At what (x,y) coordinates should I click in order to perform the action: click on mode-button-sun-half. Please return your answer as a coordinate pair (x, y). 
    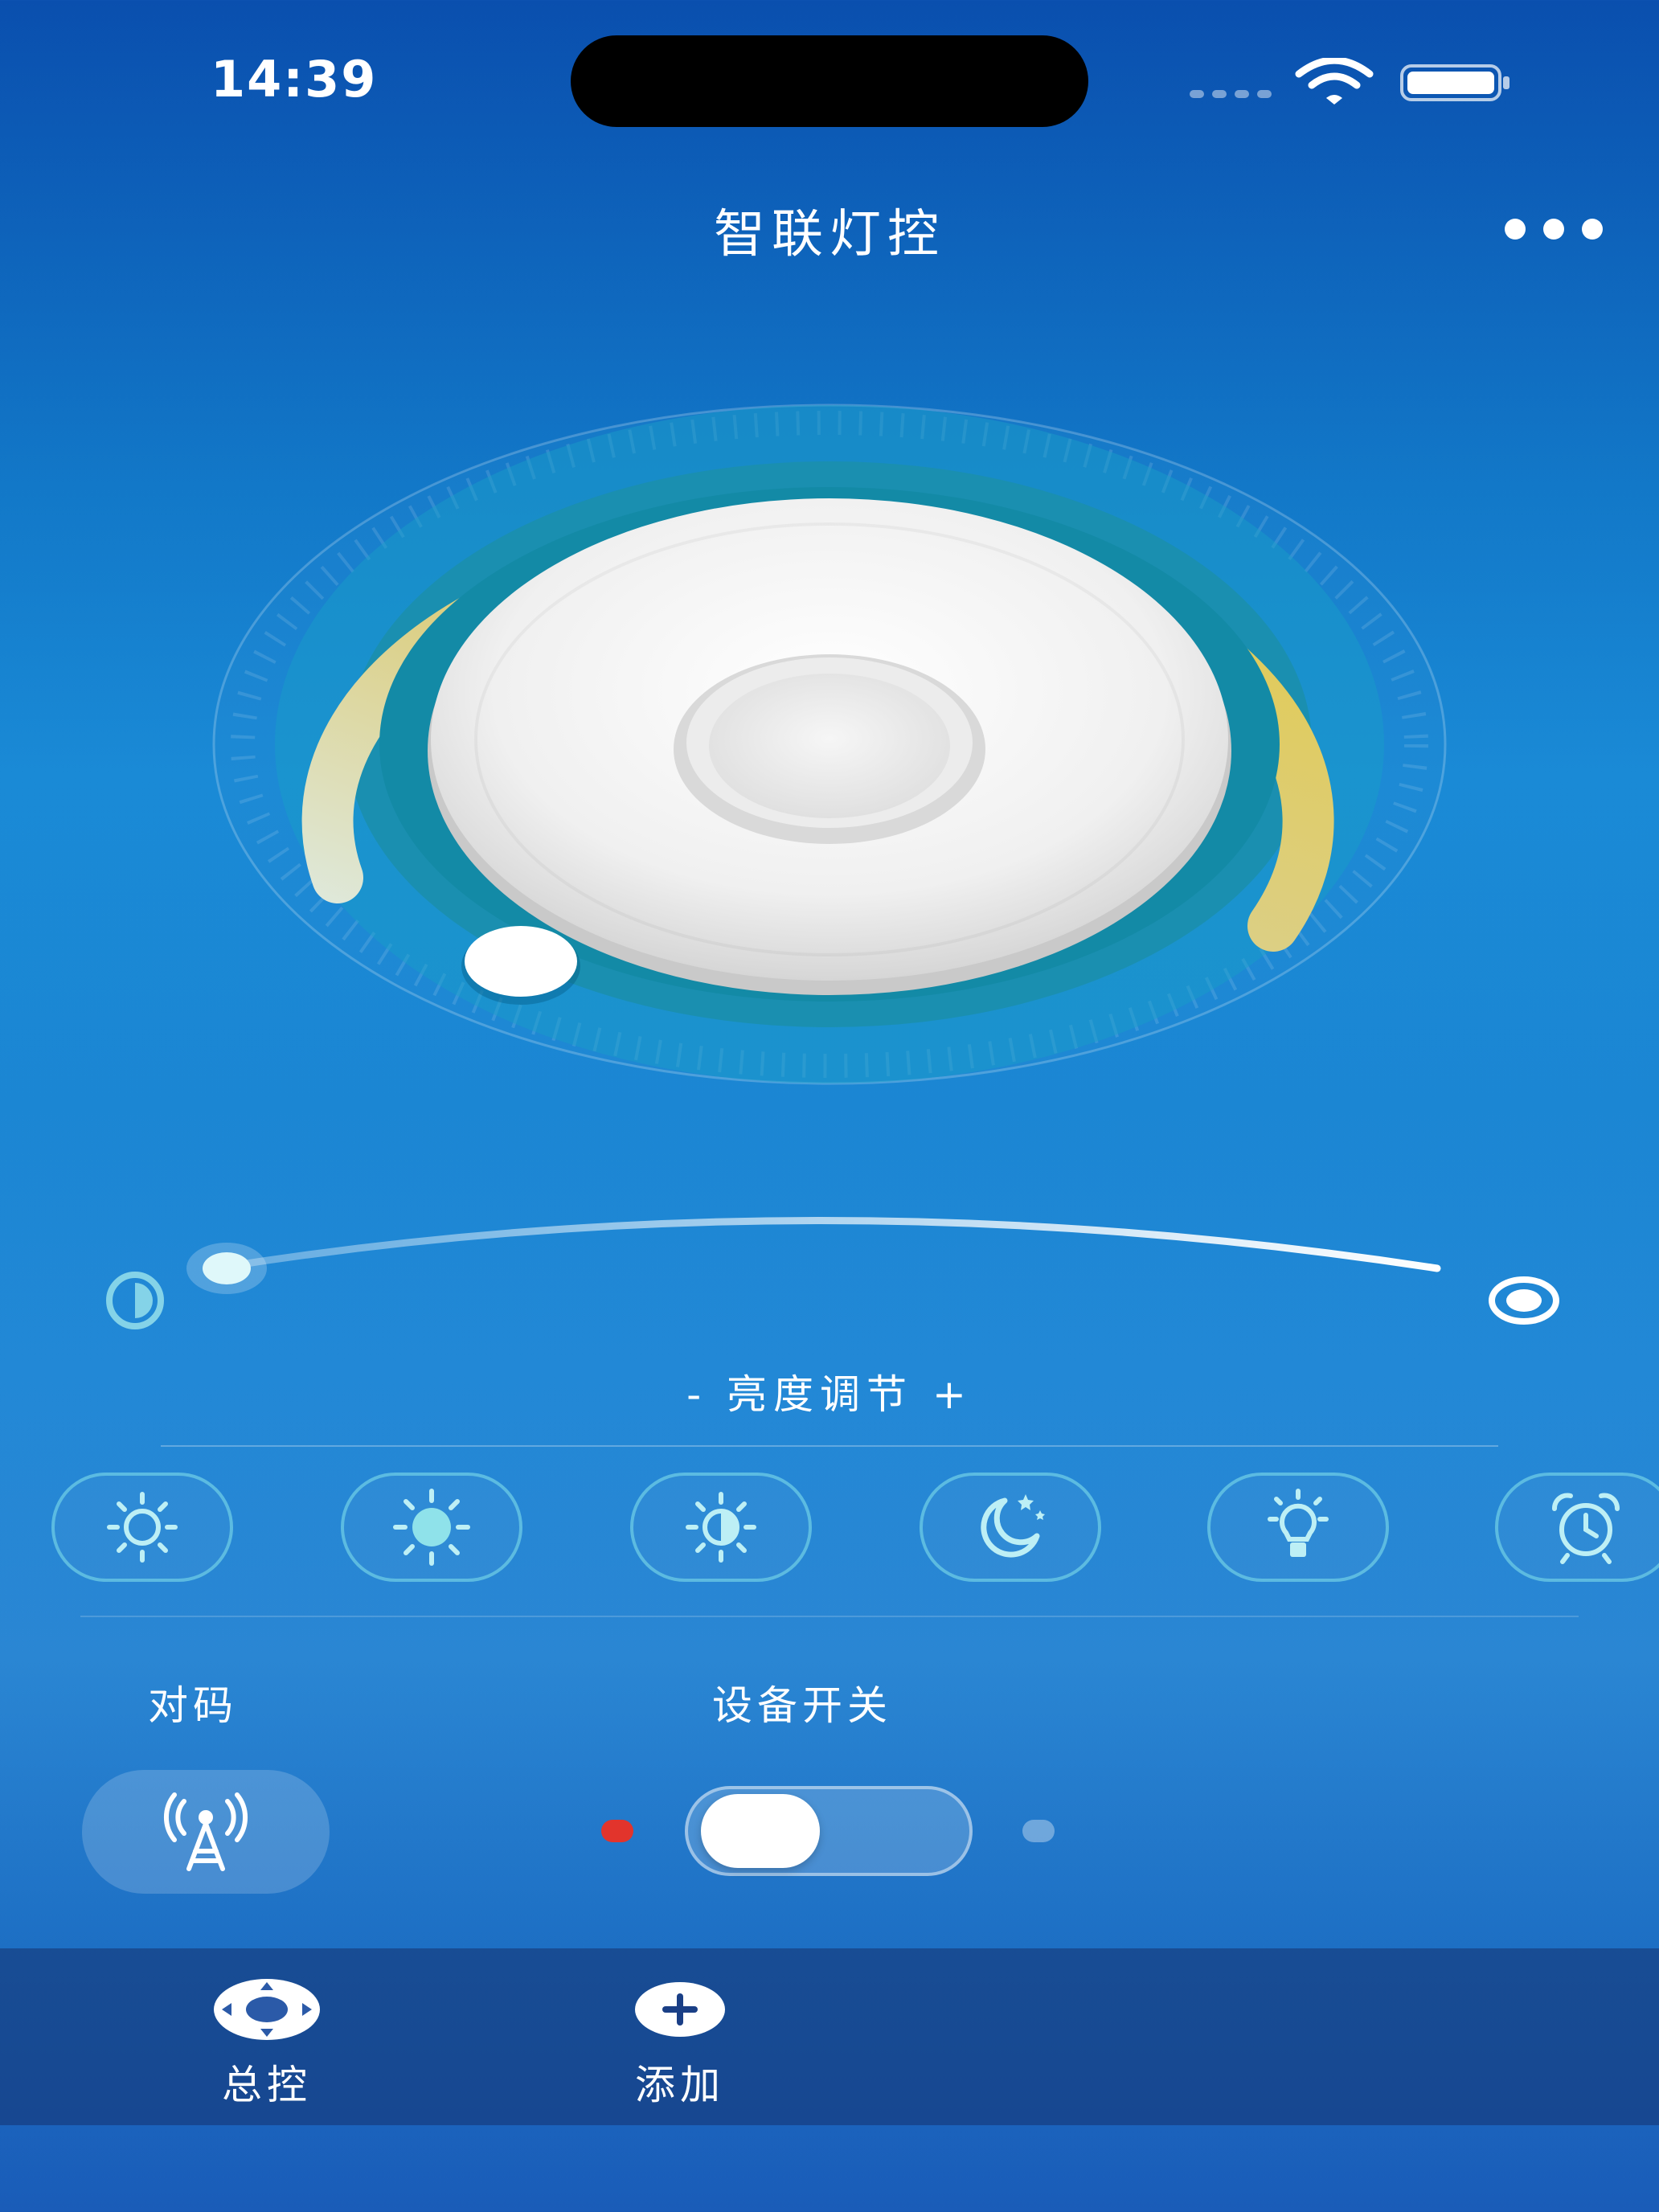
    Looking at the image, I should click on (721, 1527).